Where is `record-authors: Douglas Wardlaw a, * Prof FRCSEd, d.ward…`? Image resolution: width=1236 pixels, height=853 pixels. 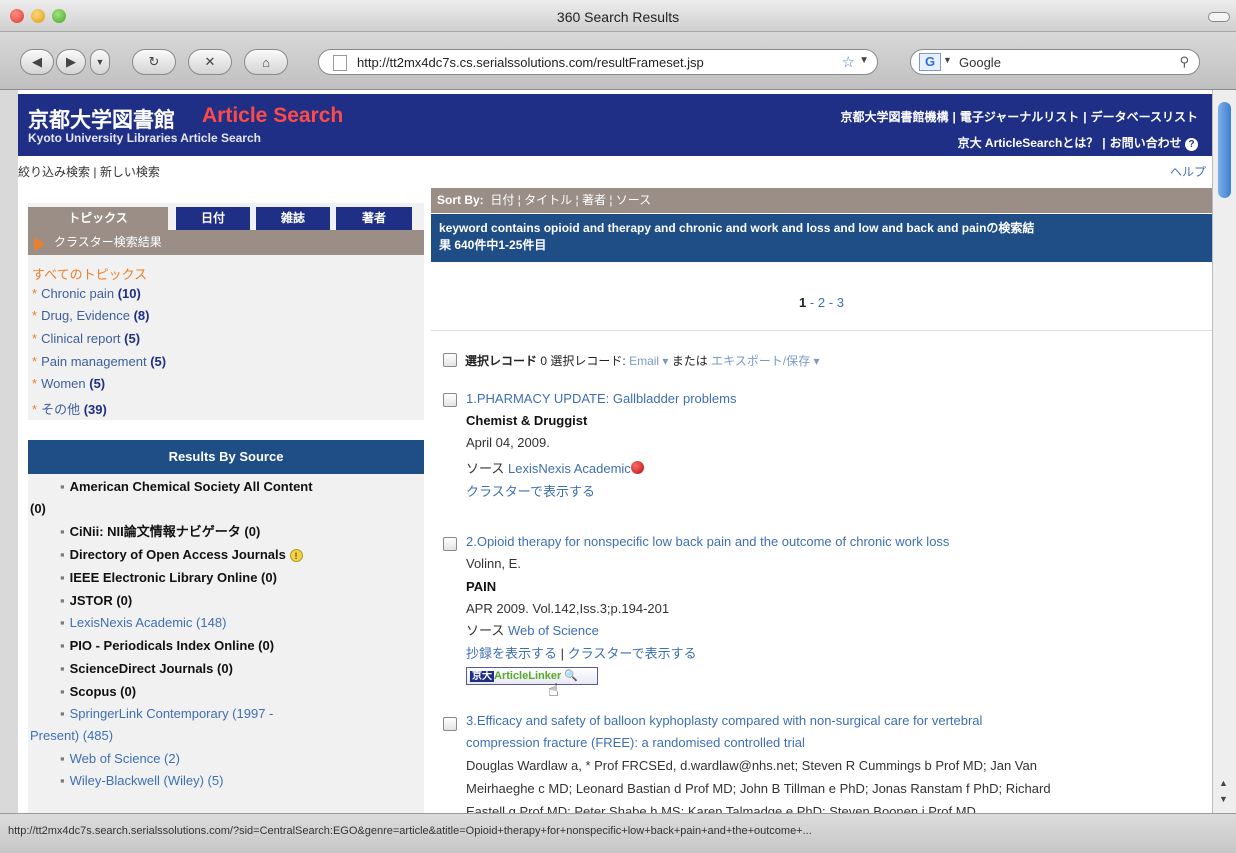
record-authors: Douglas Wardlaw a, * Prof FRCSEd, d.ward… is located at coordinates (751, 765).